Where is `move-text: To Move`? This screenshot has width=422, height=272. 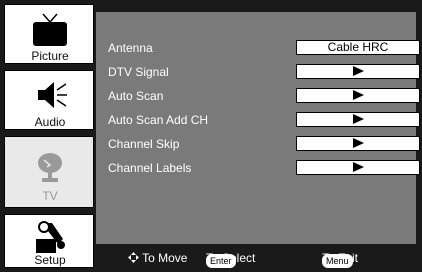
move-text: To Move is located at coordinates (165, 258).